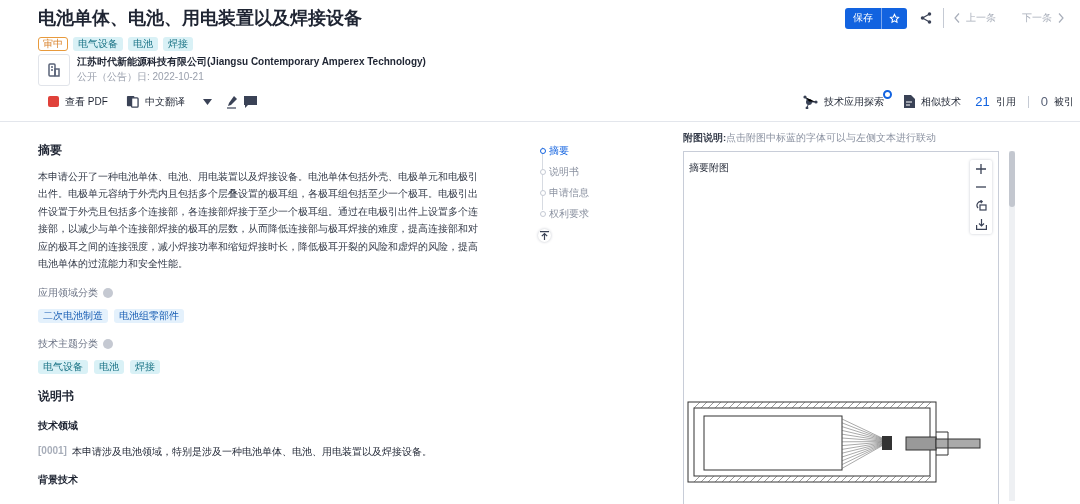 The height and width of the screenshot is (504, 1080). I want to click on similar-tech-button: 相似技术, so click(941, 101).